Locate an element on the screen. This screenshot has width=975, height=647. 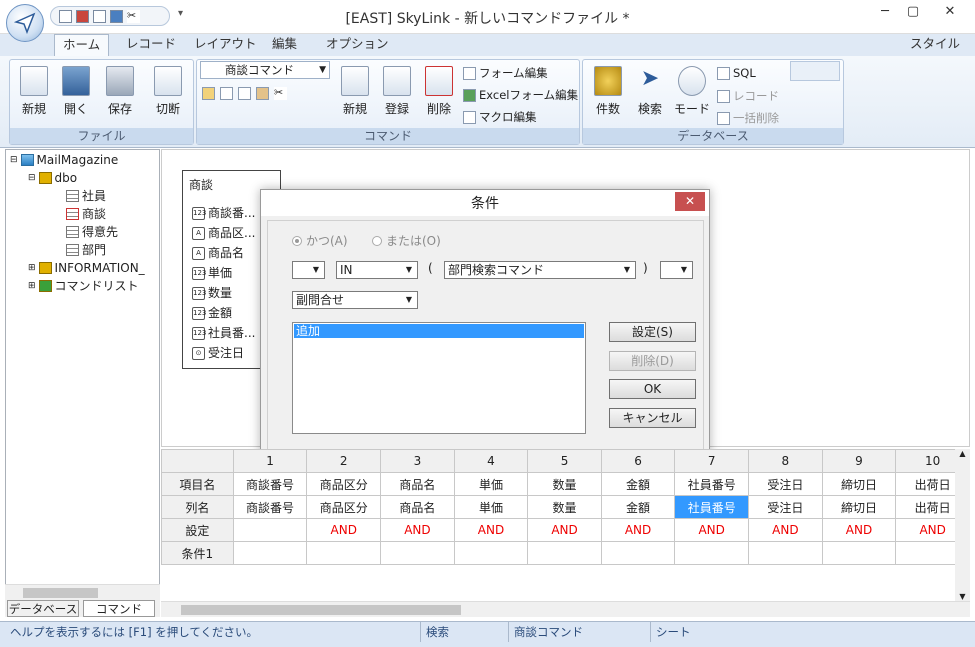
column-header: 6 is located at coordinates (638, 461).